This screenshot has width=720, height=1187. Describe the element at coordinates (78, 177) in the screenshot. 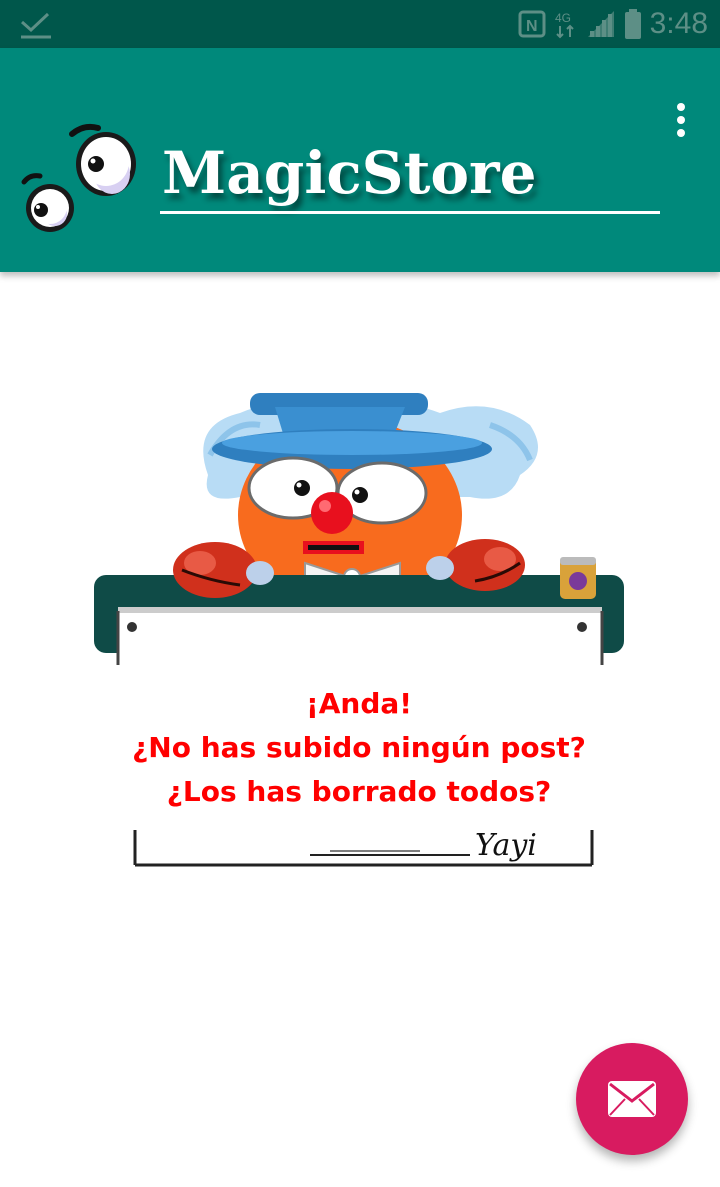

I see `eyes-logo` at that location.